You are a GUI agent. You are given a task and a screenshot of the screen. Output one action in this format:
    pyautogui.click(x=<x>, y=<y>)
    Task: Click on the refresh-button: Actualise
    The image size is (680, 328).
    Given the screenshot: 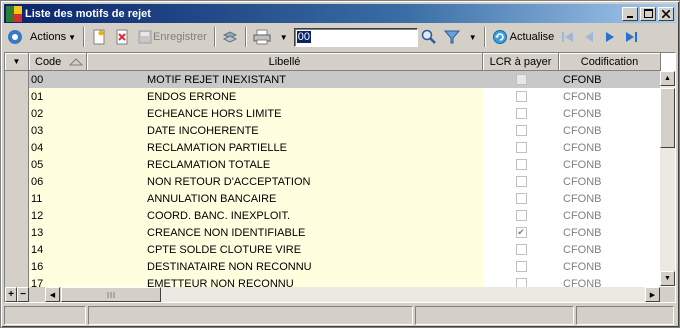 What is the action you would take?
    pyautogui.click(x=523, y=37)
    